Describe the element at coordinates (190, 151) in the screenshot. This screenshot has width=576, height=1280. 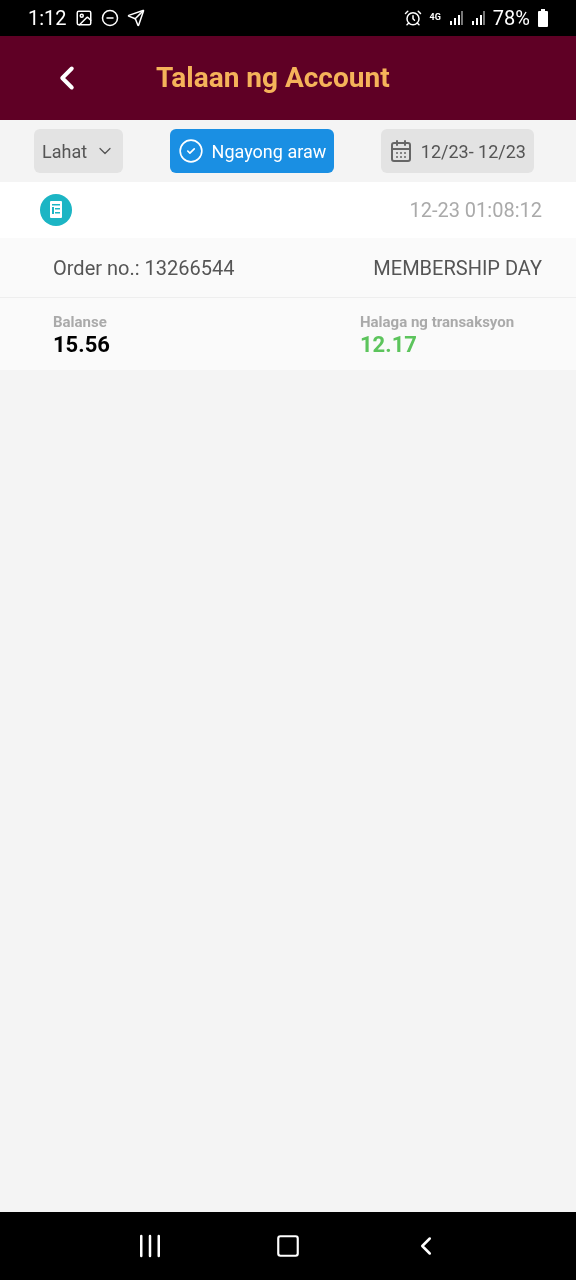
I see `check-circle-icon` at that location.